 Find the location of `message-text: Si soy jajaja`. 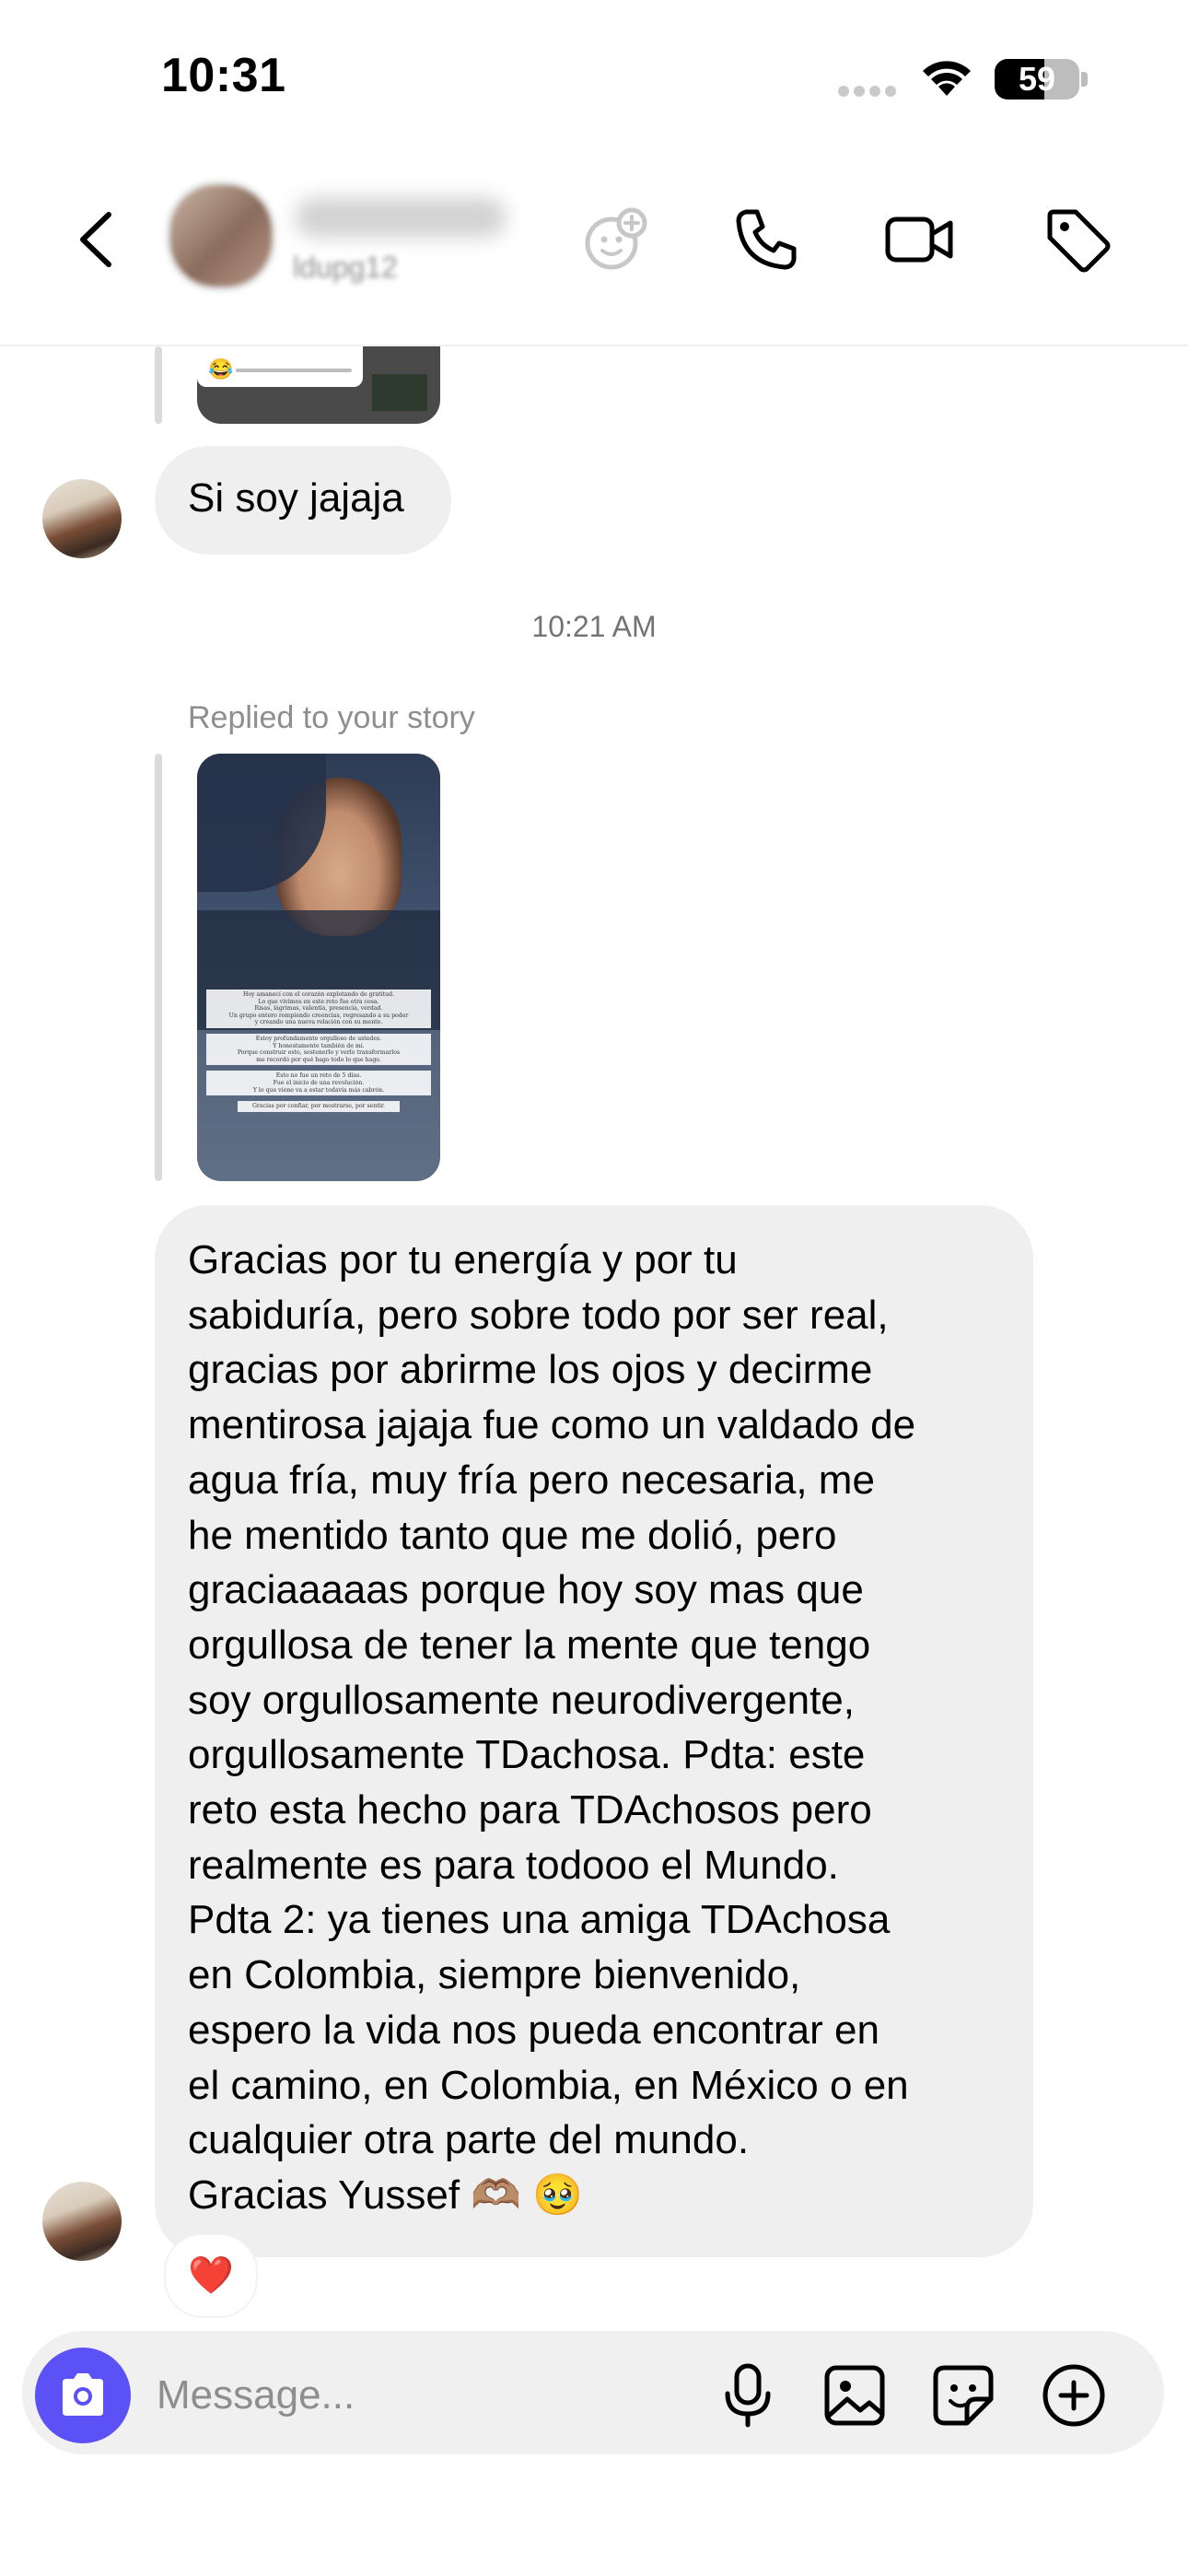

message-text: Si soy jajaja is located at coordinates (296, 498).